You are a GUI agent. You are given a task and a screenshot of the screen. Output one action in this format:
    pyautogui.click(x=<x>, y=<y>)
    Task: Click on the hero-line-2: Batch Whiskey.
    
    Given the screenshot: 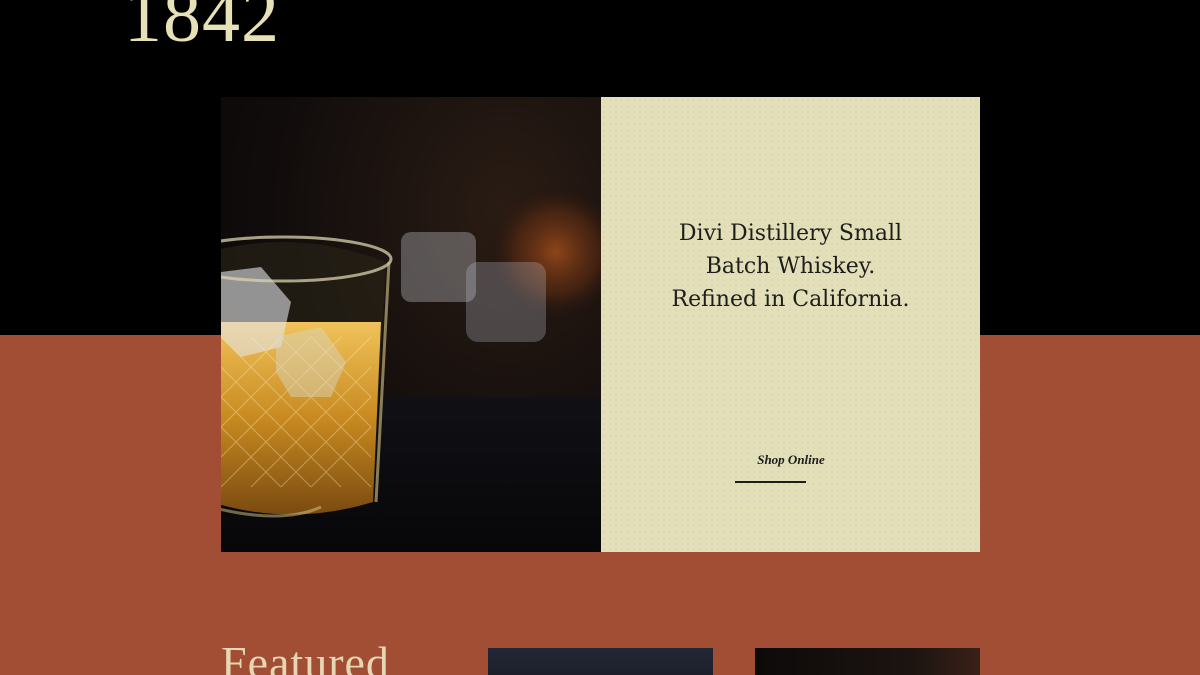 What is the action you would take?
    pyautogui.click(x=790, y=266)
    